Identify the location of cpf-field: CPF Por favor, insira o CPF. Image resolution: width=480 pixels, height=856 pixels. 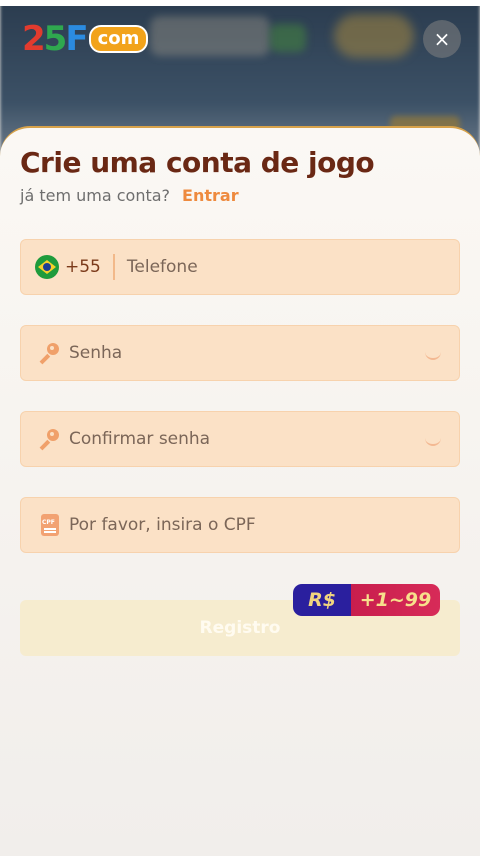
(240, 525).